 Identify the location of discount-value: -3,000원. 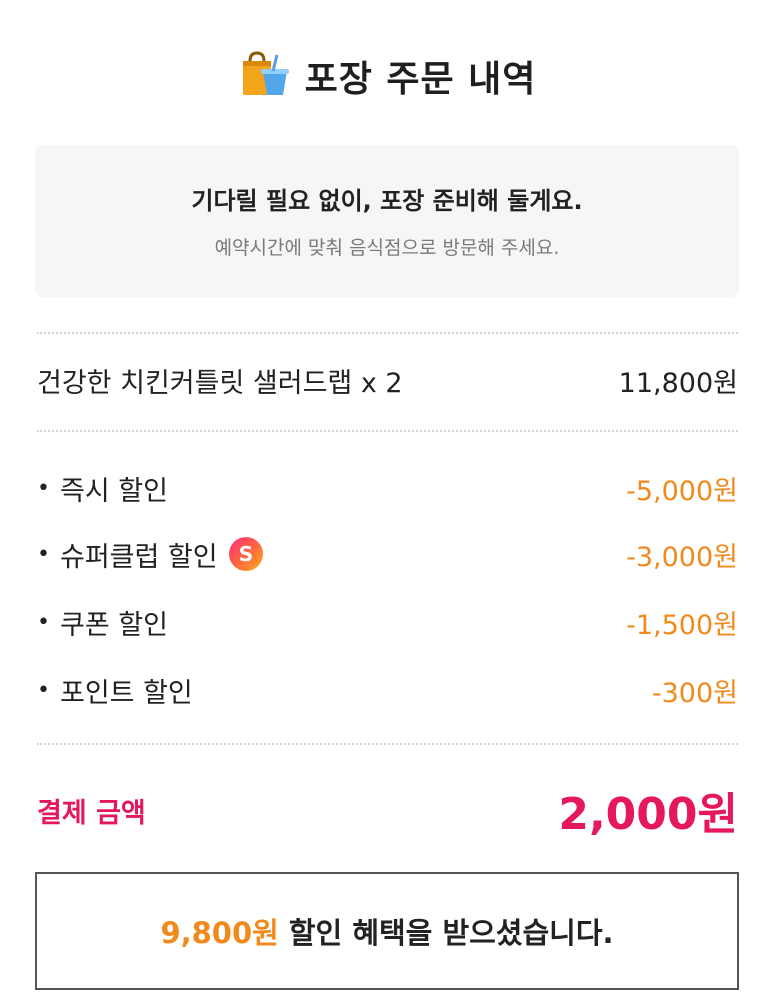
(682, 557).